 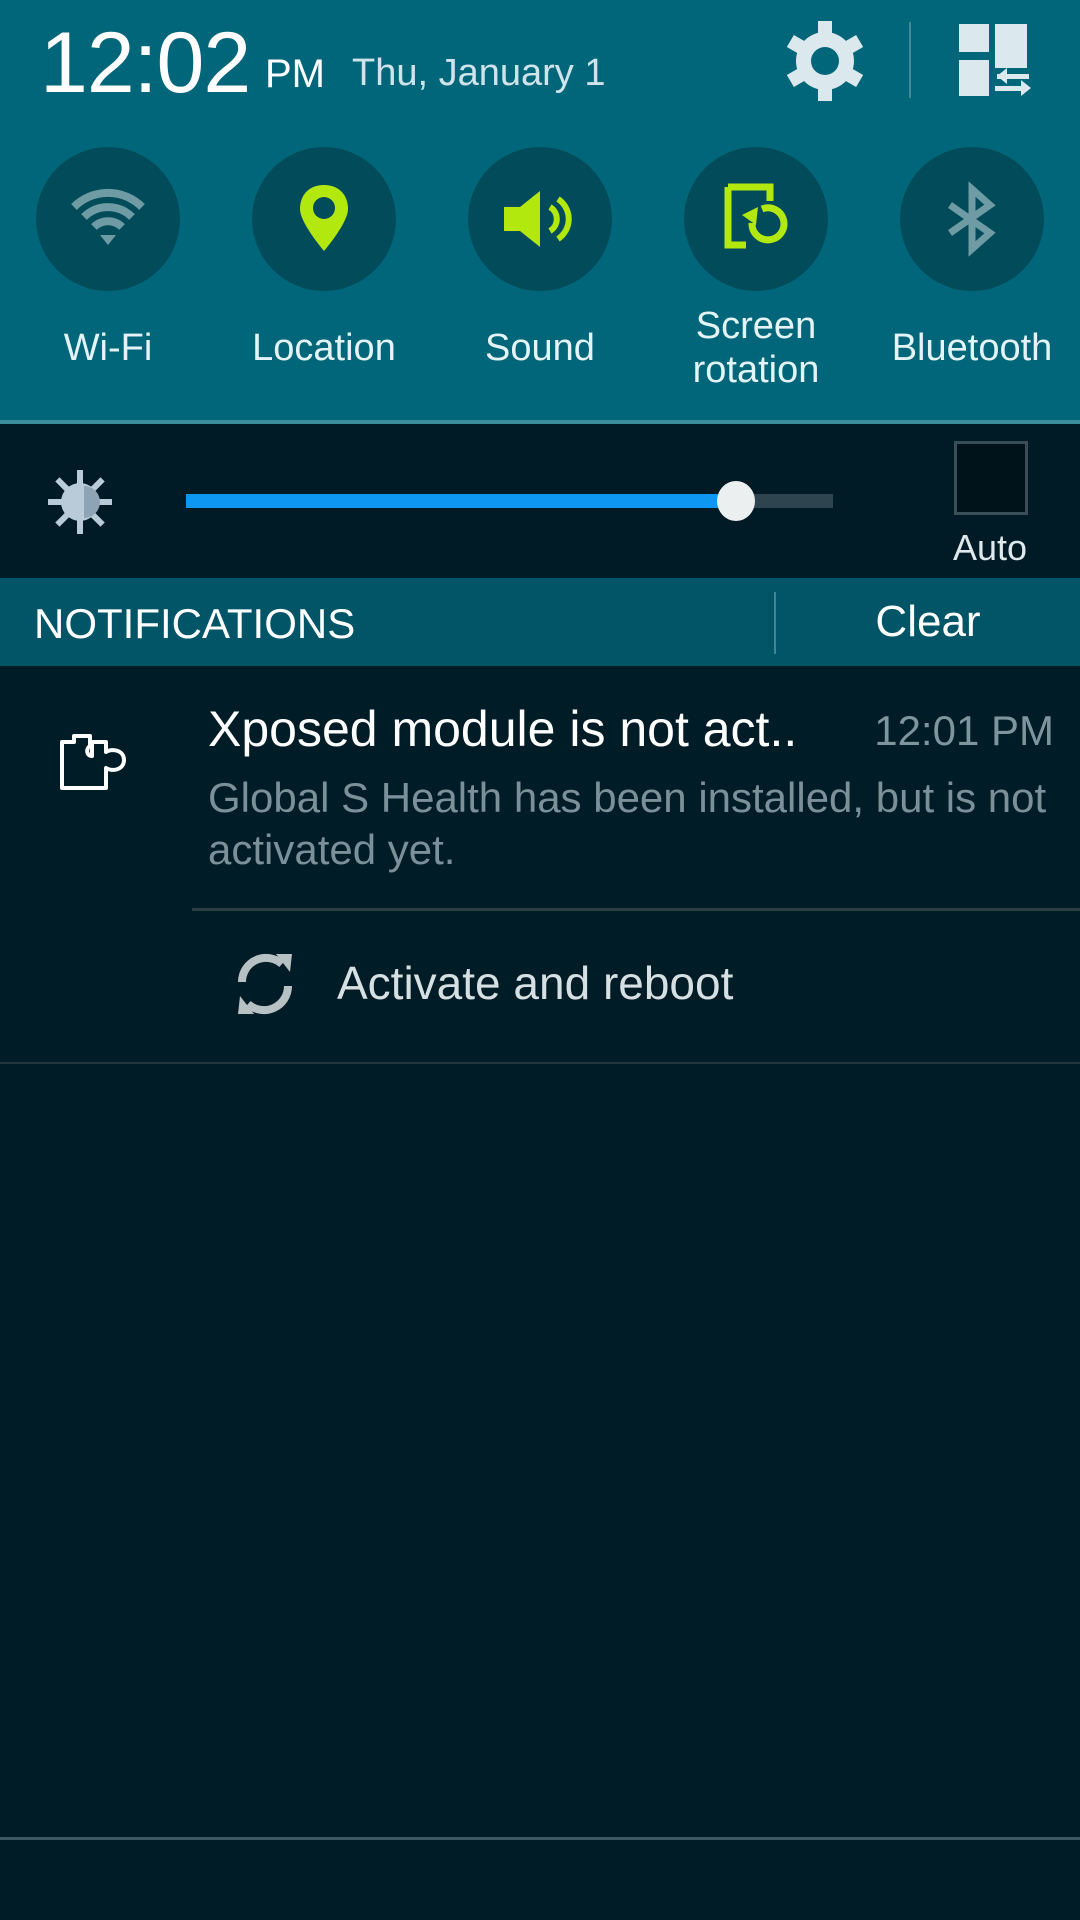 I want to click on auto-brightness-label: Auto, so click(x=990, y=547).